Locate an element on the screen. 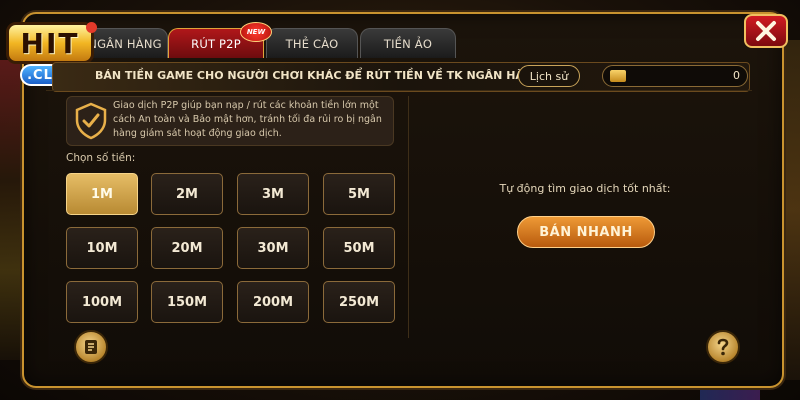 This screenshot has height=400, width=800. amount-option-2m: 2M is located at coordinates (187, 194).